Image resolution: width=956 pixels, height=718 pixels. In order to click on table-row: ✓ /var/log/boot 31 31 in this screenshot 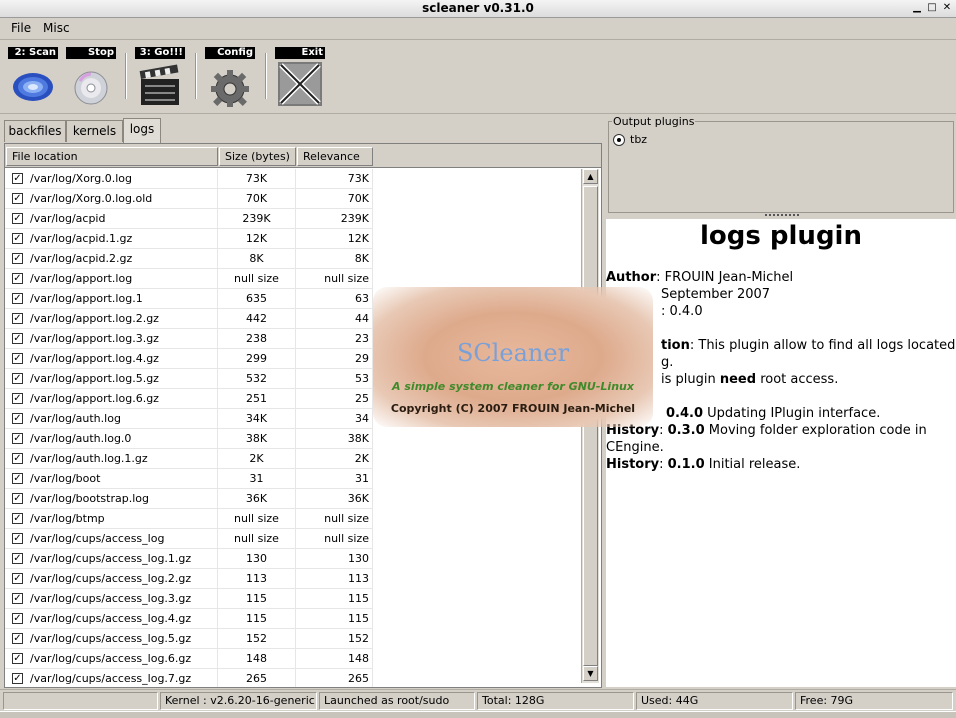, I will do `click(293, 479)`.